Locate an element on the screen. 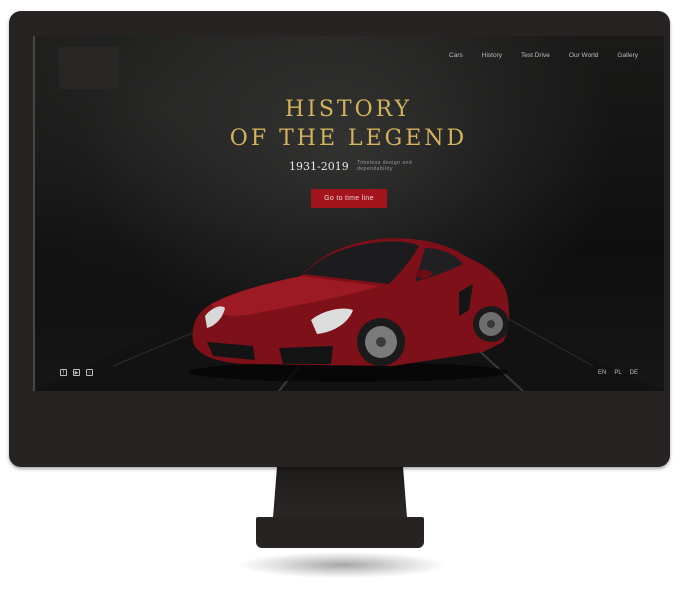  instagram-icon: ○ is located at coordinates (89, 372).